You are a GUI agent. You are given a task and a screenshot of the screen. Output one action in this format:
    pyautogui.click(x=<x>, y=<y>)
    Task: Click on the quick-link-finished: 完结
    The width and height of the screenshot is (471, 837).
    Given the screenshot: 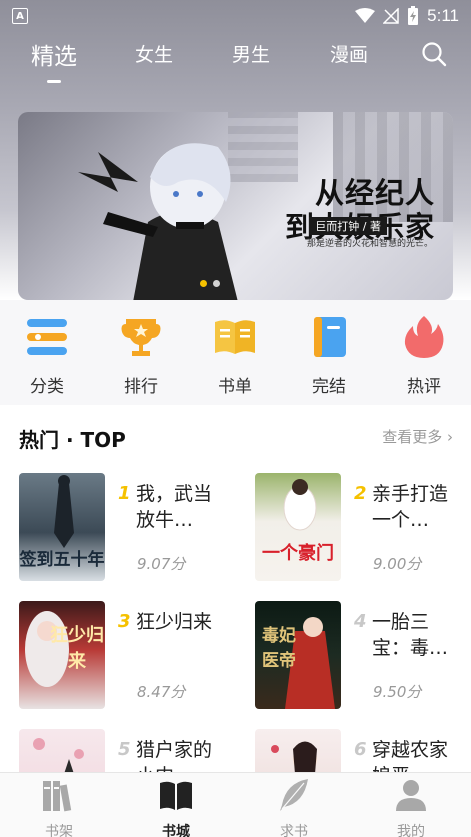 What is the action you would take?
    pyautogui.click(x=329, y=355)
    